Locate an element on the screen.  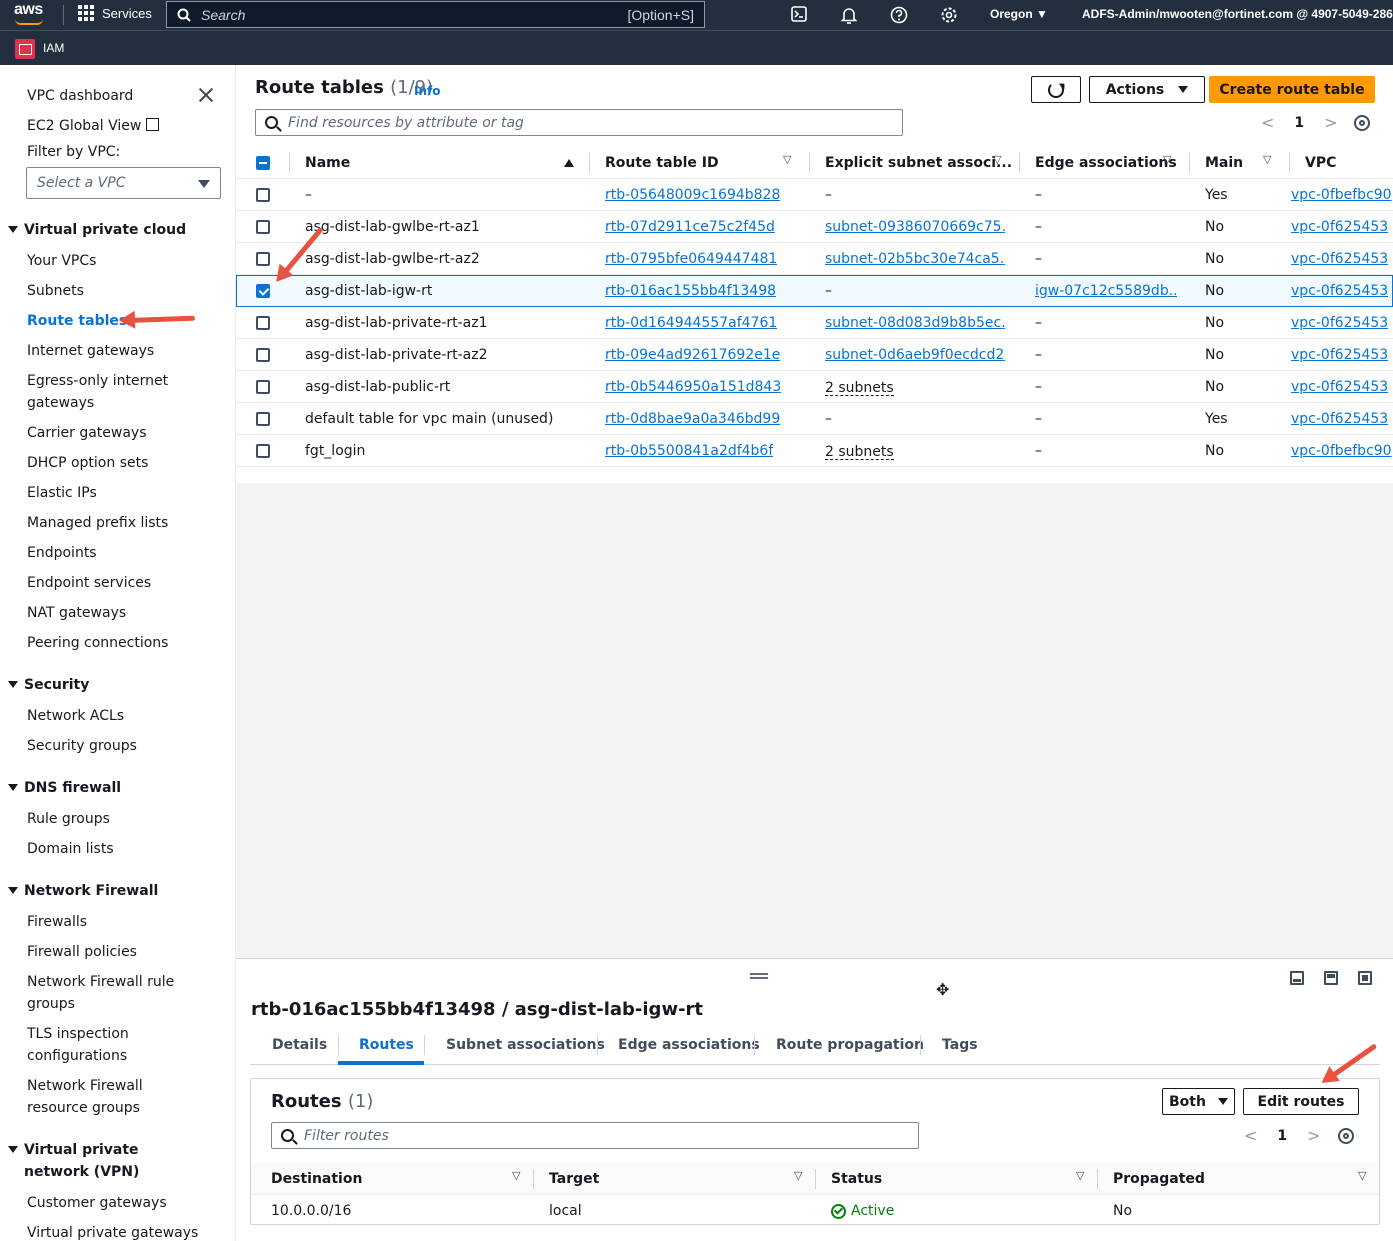
sidebar-item-rule-groups: Rule groups is located at coordinates (68, 819).